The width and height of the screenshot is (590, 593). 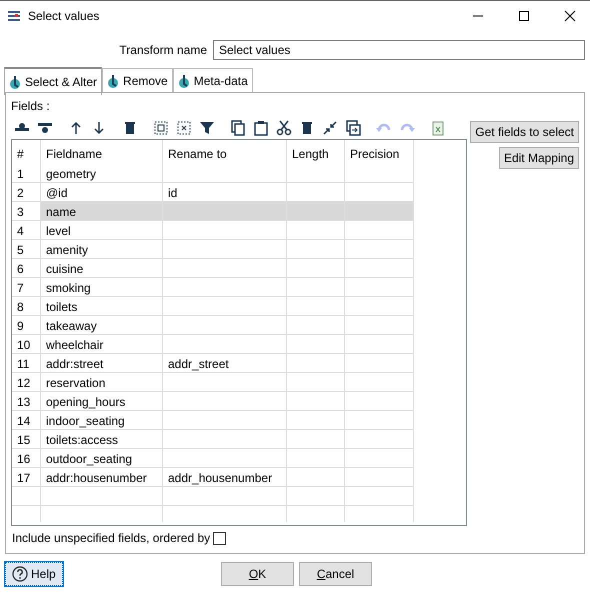 I want to click on table-cell: cuisine, so click(x=102, y=268).